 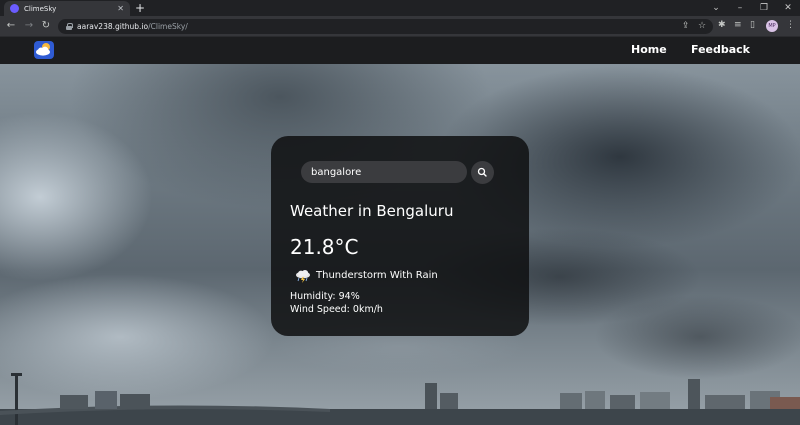 I want to click on nav-home-link: Home, so click(x=649, y=49).